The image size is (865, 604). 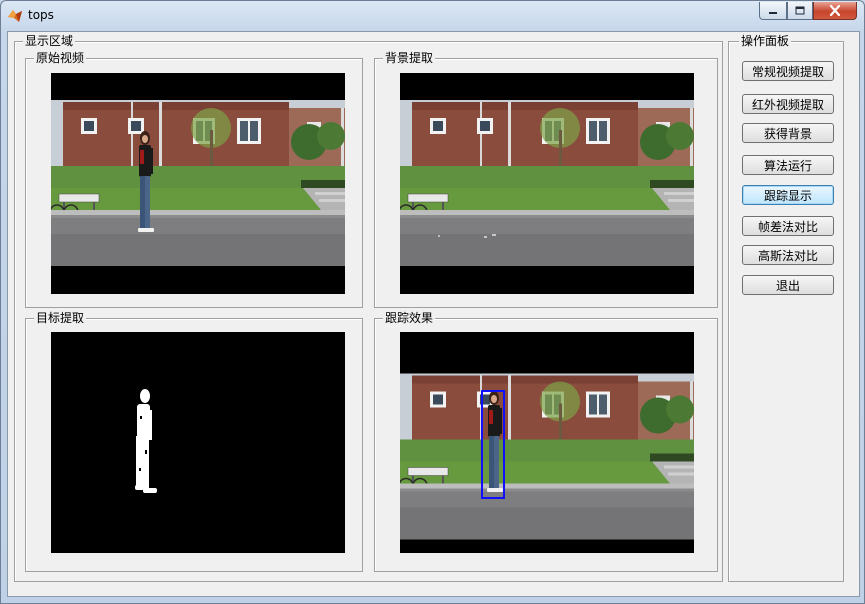 I want to click on maximize-button, so click(x=800, y=11).